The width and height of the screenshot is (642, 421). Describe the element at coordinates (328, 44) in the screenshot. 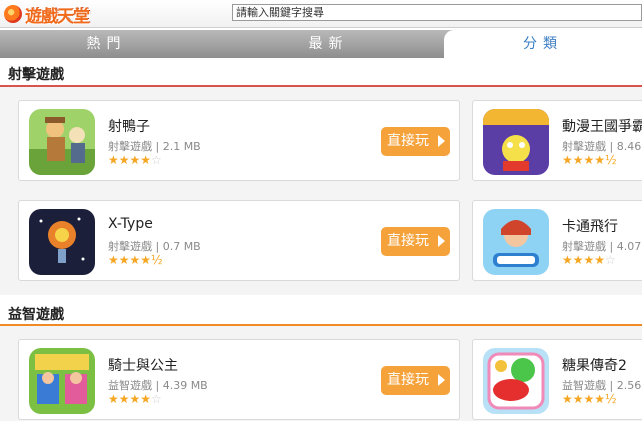

I see `tab-new: 最新` at that location.